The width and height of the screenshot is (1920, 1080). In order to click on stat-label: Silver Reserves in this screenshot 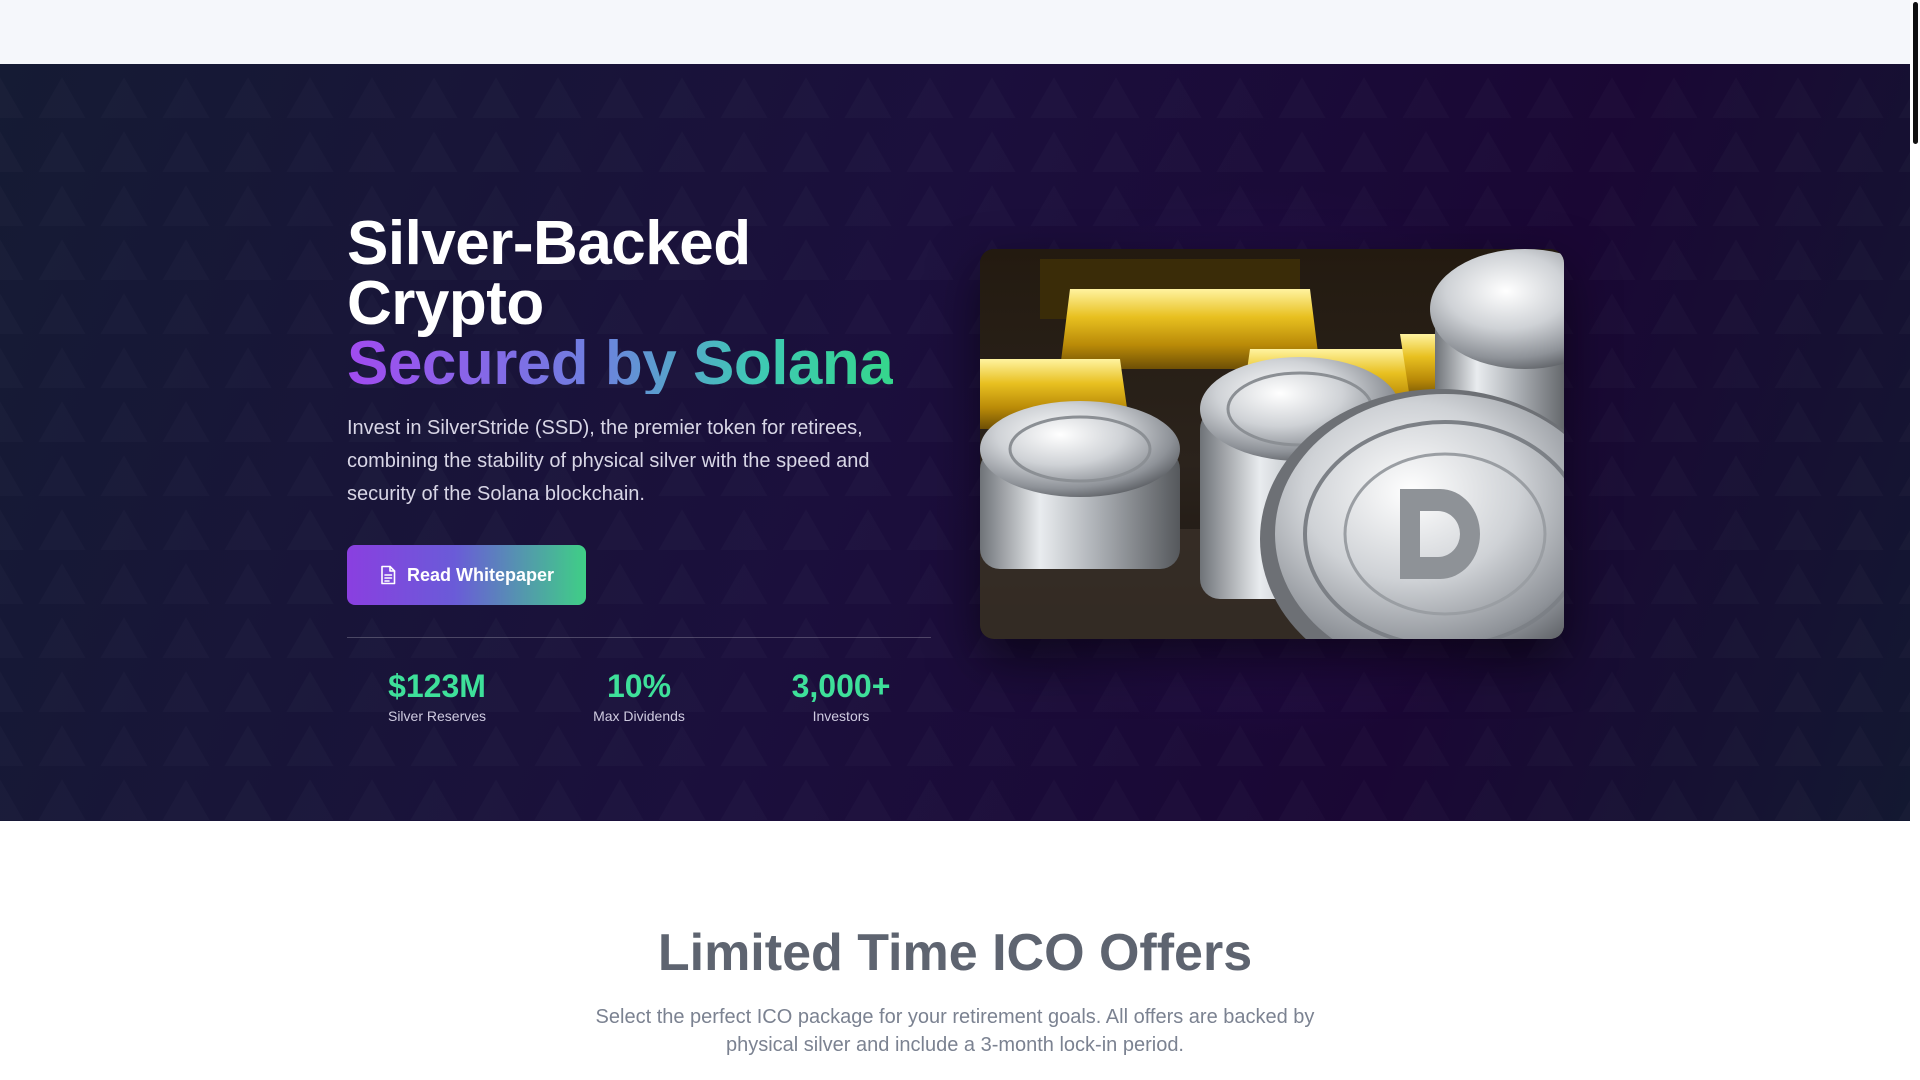, I will do `click(437, 716)`.